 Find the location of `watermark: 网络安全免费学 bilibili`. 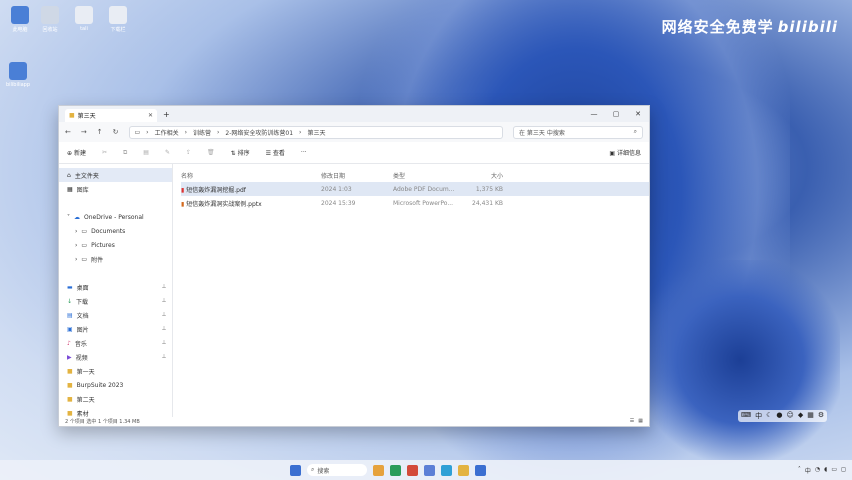

watermark: 网络安全免费学 bilibili is located at coordinates (749, 27).